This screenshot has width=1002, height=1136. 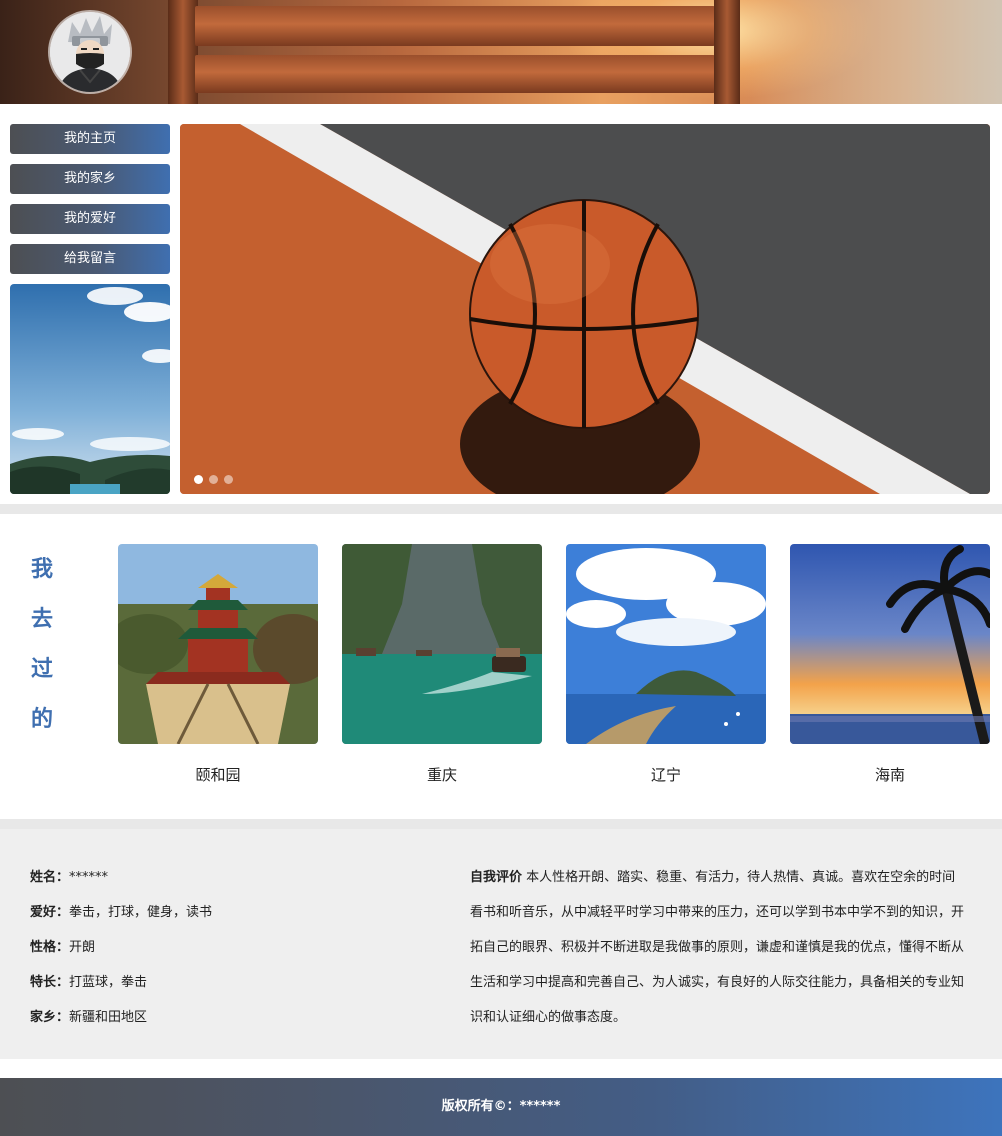 I want to click on sidebar-landscape-image, so click(x=90, y=389).